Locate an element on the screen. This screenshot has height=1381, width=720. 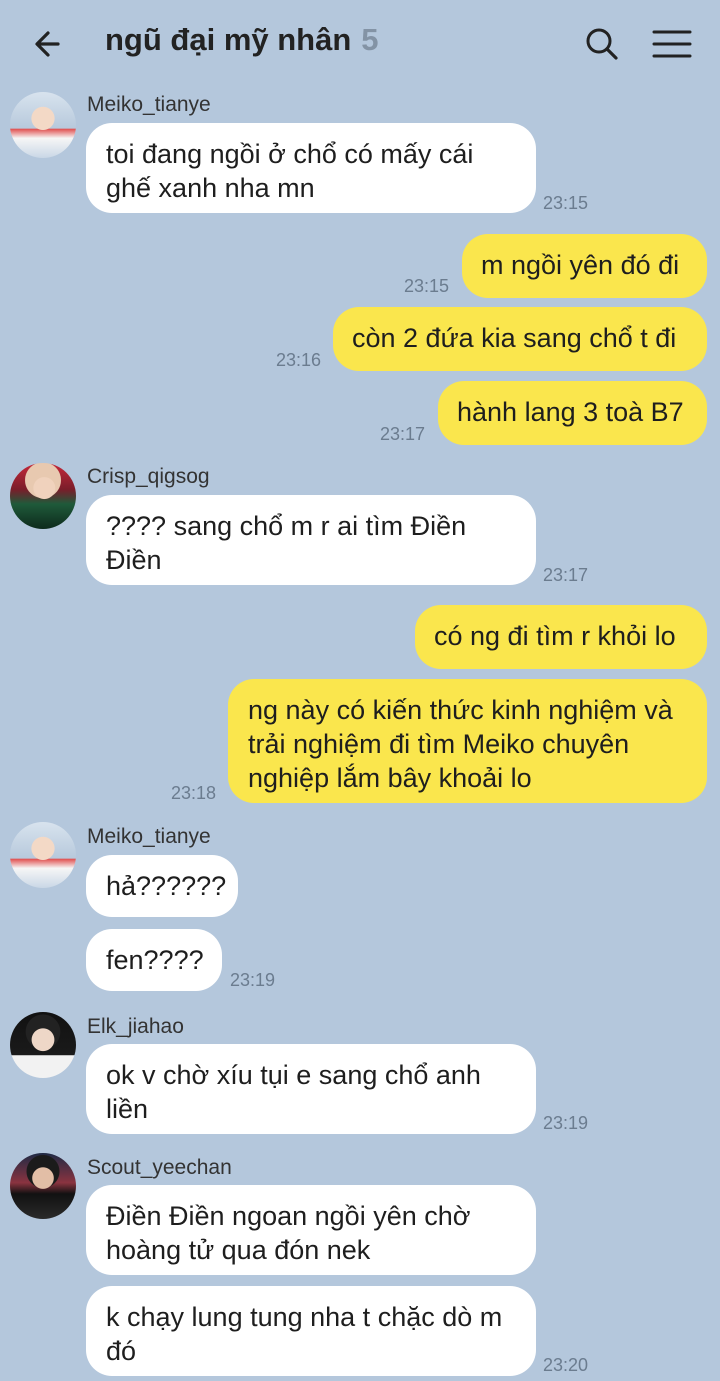
message-bubble: hả?????? is located at coordinates (162, 886).